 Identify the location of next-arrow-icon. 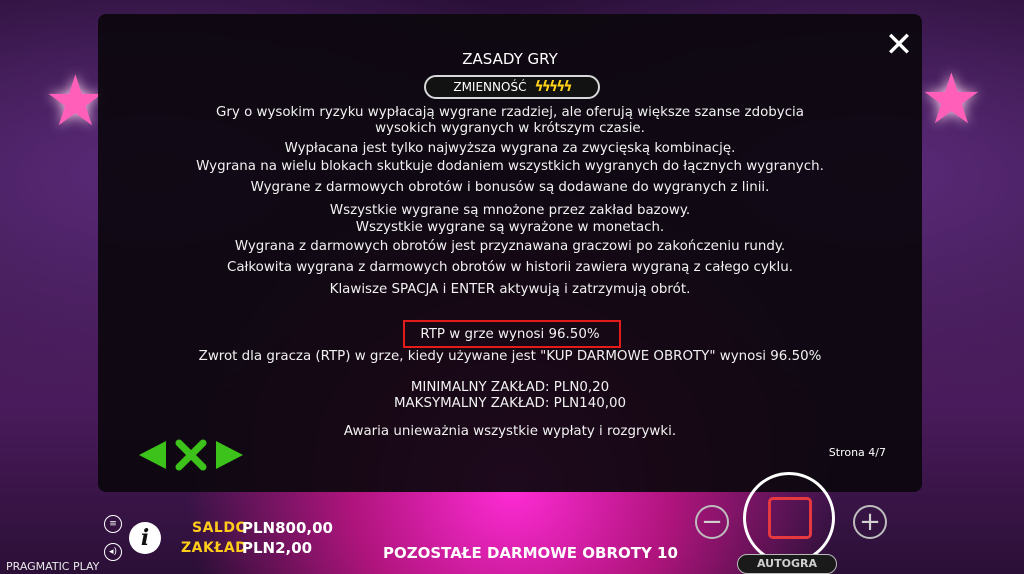
(229, 455).